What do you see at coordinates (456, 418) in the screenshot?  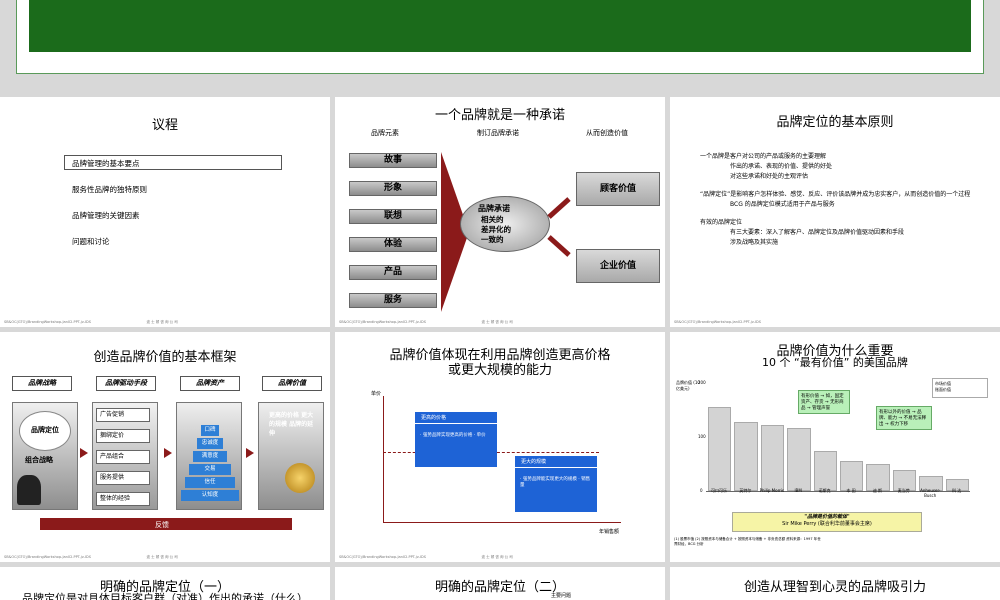 I see `box-head: 更高的价格` at bounding box center [456, 418].